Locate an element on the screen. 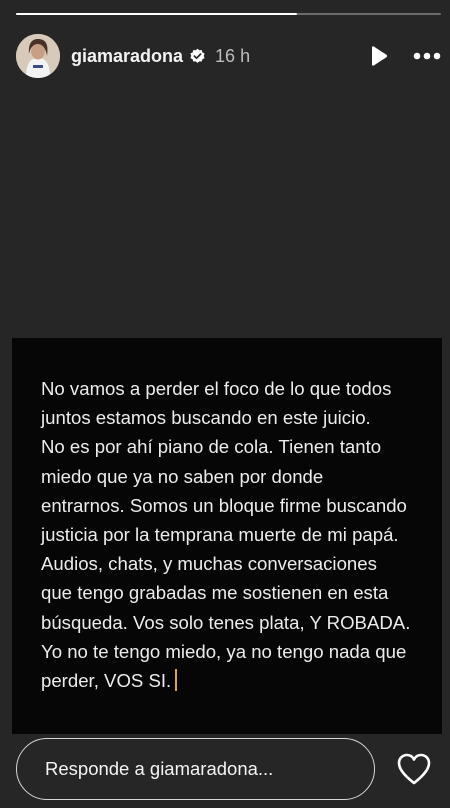  username: giamaradona is located at coordinates (127, 56).